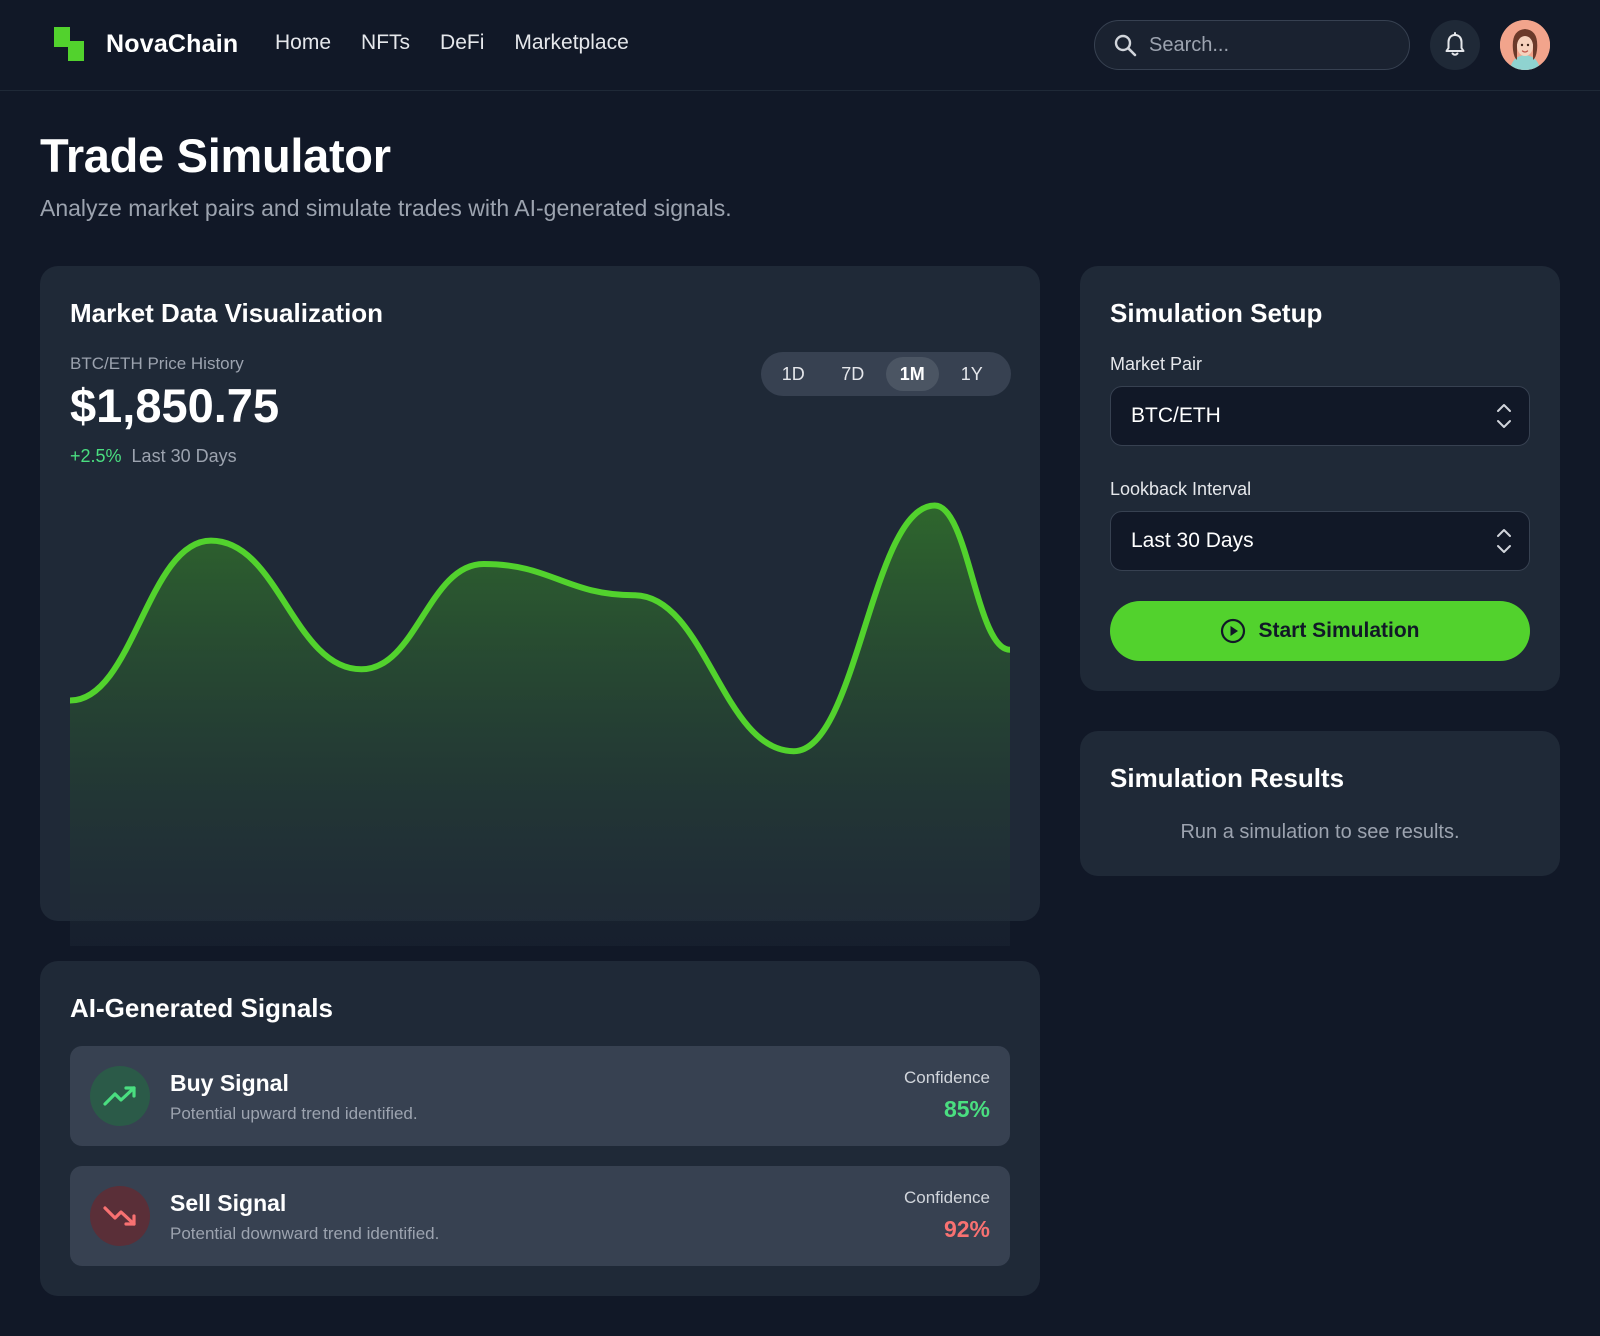 The height and width of the screenshot is (1336, 1600). Describe the element at coordinates (571, 43) in the screenshot. I see `nav-link-marketplace: Marketplace` at that location.